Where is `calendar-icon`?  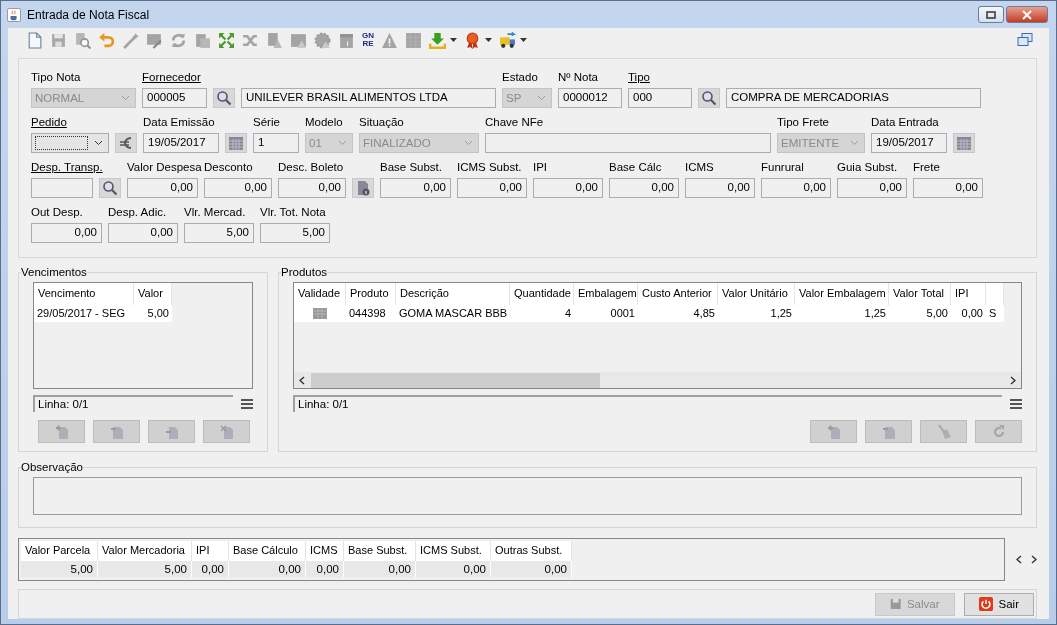 calendar-icon is located at coordinates (320, 313).